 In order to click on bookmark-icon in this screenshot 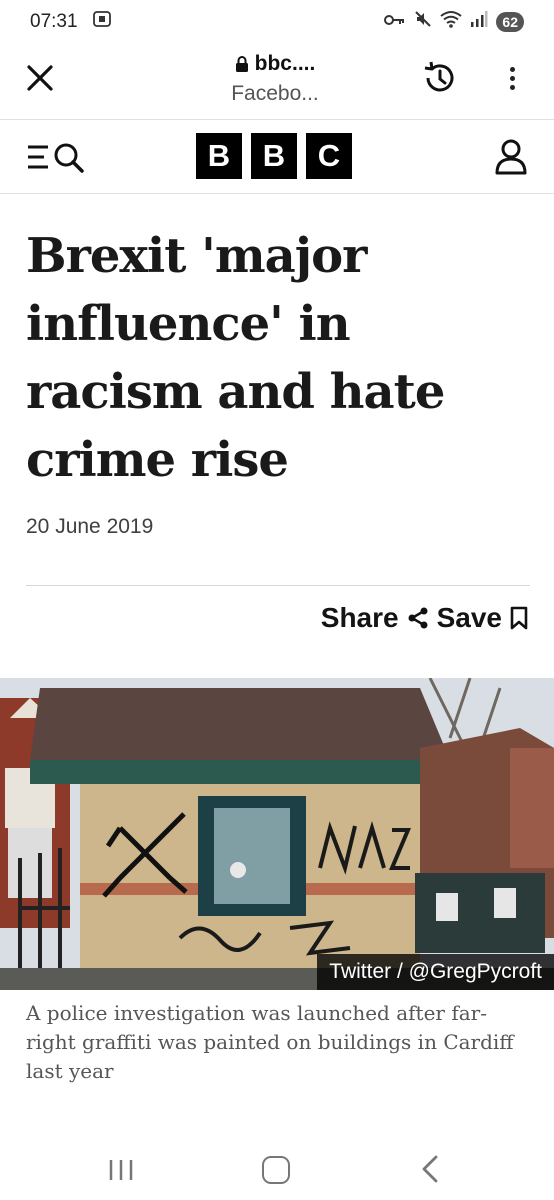, I will do `click(519, 618)`.